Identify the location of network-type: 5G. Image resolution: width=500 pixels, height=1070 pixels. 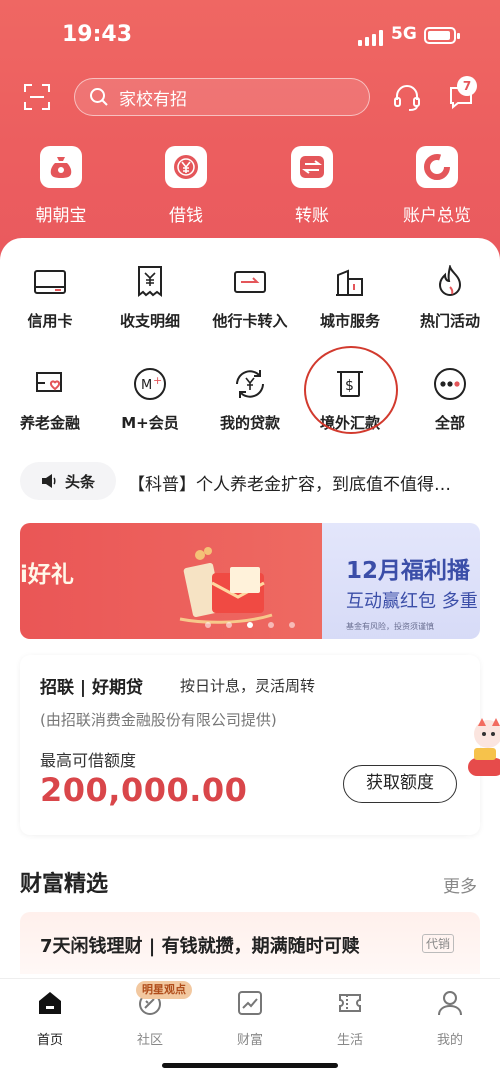
(404, 34).